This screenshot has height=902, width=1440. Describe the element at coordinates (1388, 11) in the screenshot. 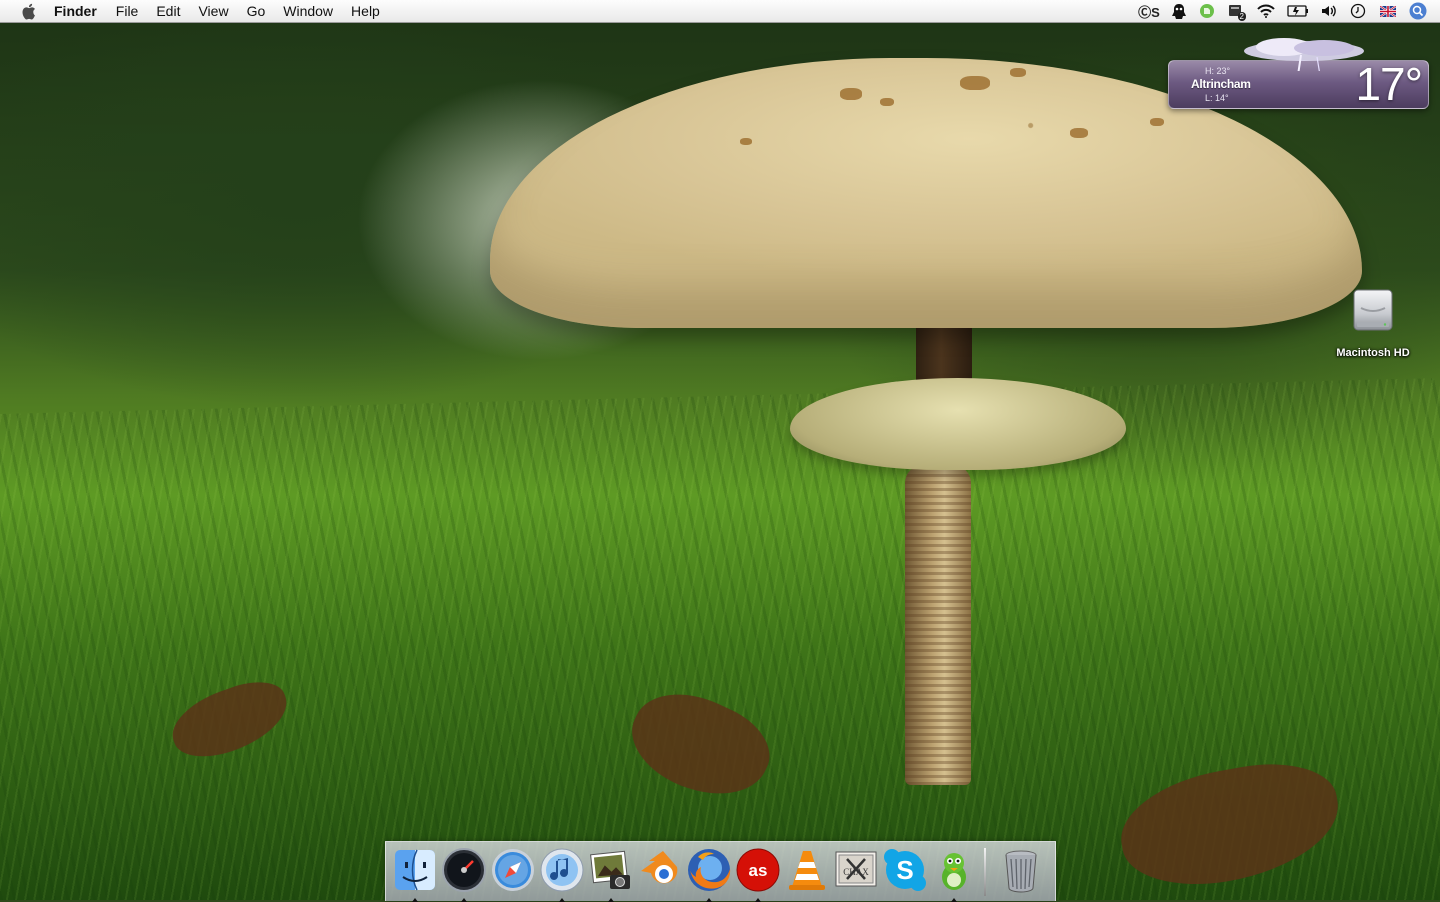

I see `uk-flag-icon` at that location.